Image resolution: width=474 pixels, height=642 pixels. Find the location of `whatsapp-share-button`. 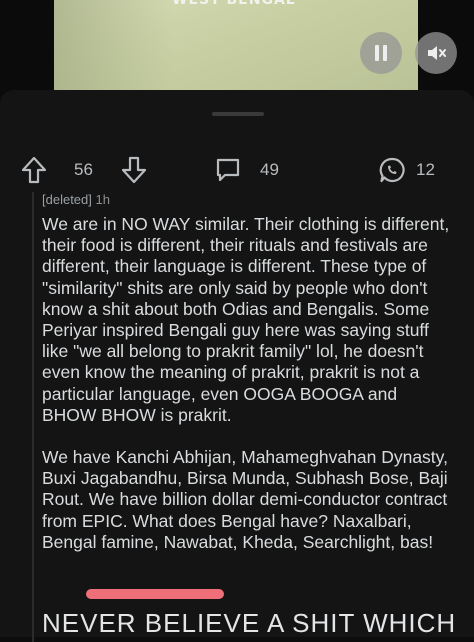

whatsapp-share-button is located at coordinates (392, 170).